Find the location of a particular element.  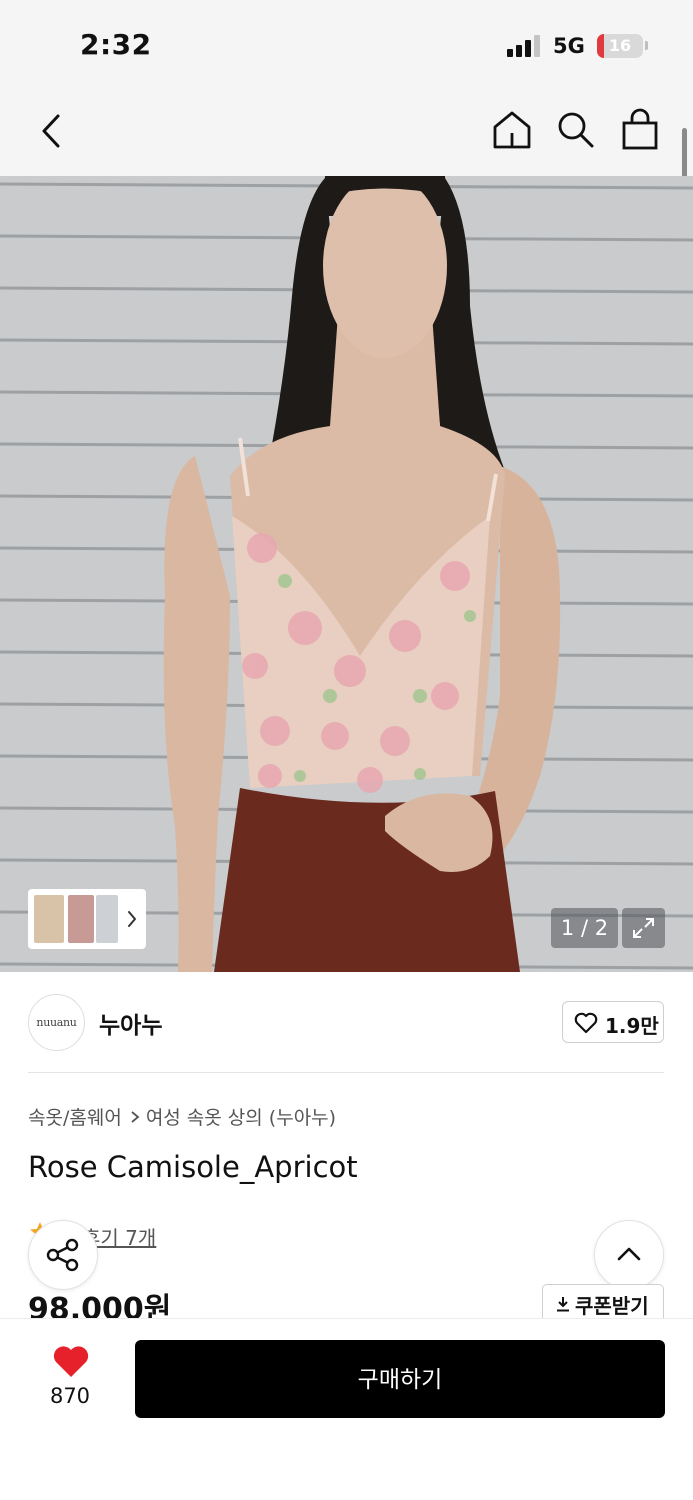

download-icon is located at coordinates (563, 1304).